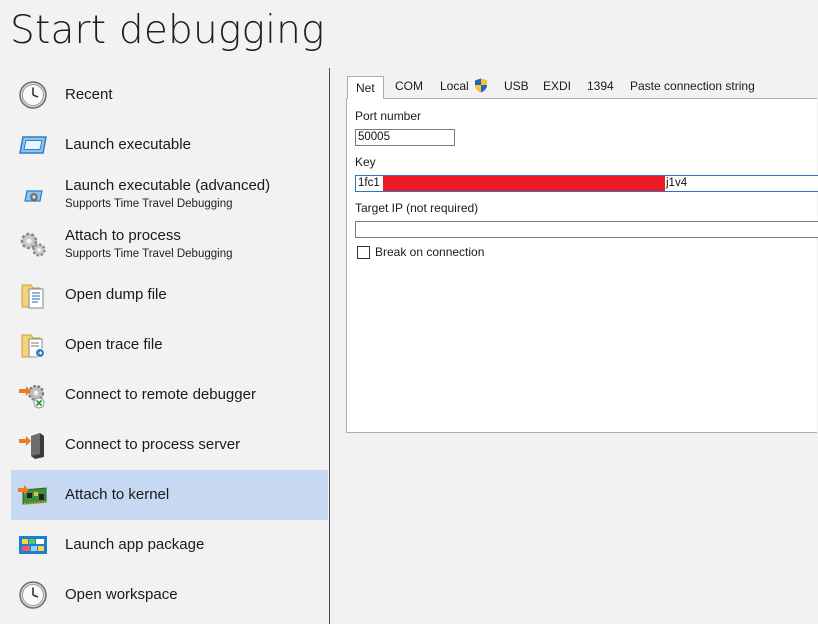 This screenshot has width=818, height=624. What do you see at coordinates (388, 116) in the screenshot?
I see `port-number-label: Port number` at bounding box center [388, 116].